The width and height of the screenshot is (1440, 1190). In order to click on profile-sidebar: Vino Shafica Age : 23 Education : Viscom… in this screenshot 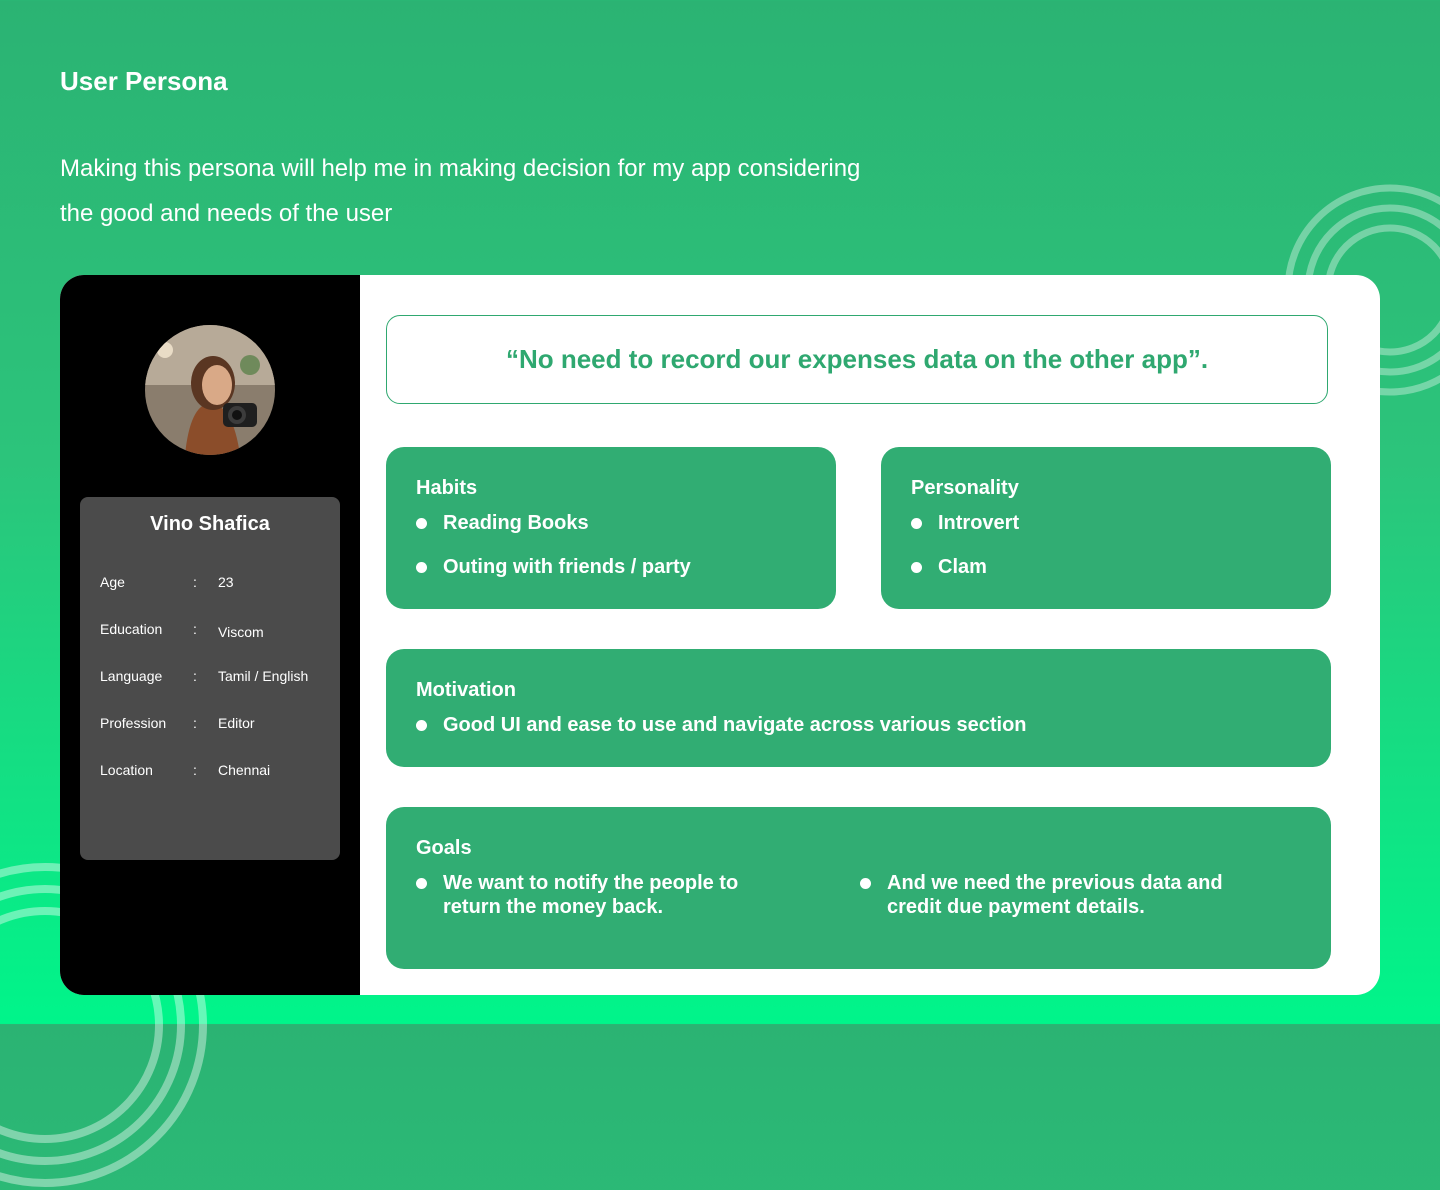, I will do `click(210, 635)`.